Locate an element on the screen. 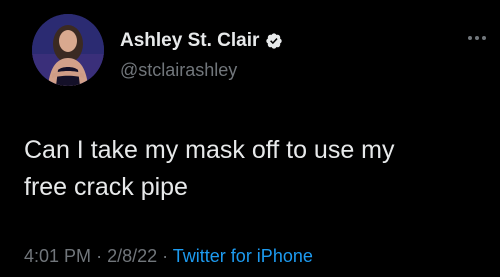 The image size is (500, 277). author-name-row: Ashley St. Clair is located at coordinates (201, 41).